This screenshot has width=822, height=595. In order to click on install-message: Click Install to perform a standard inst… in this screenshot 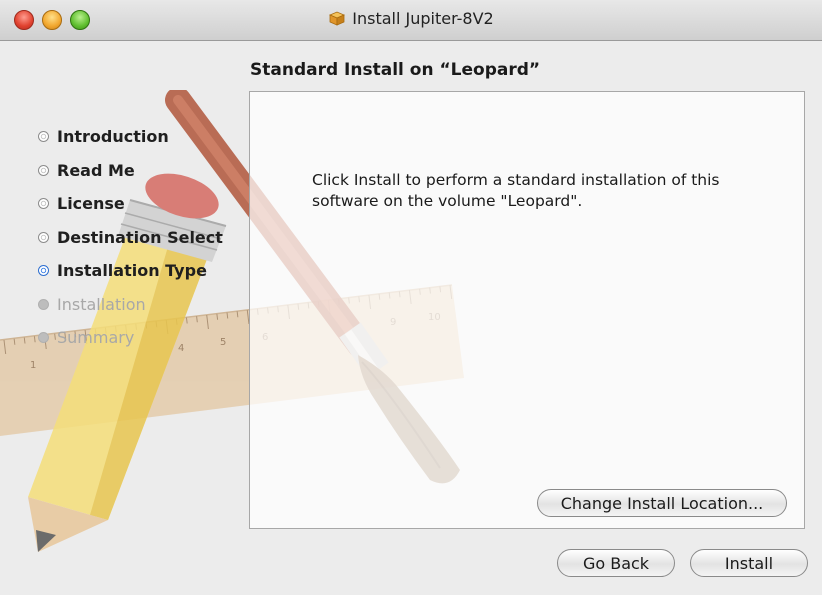, I will do `click(516, 190)`.